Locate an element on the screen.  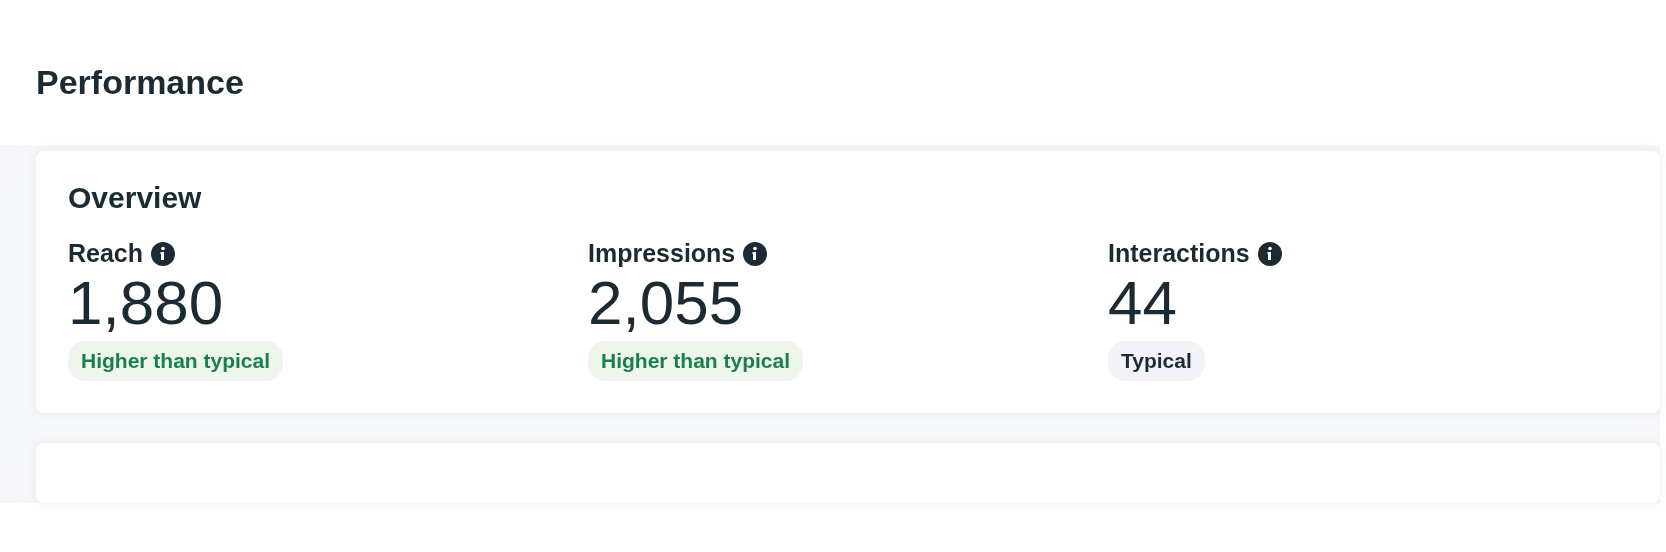
metric-label: Reach is located at coordinates (106, 253).